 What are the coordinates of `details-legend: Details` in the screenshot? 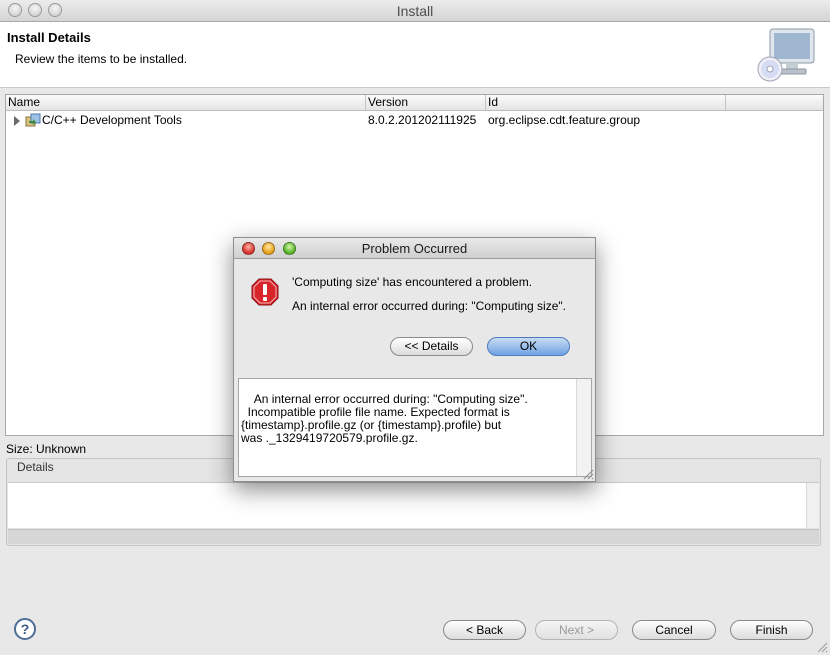 It's located at (35, 467).